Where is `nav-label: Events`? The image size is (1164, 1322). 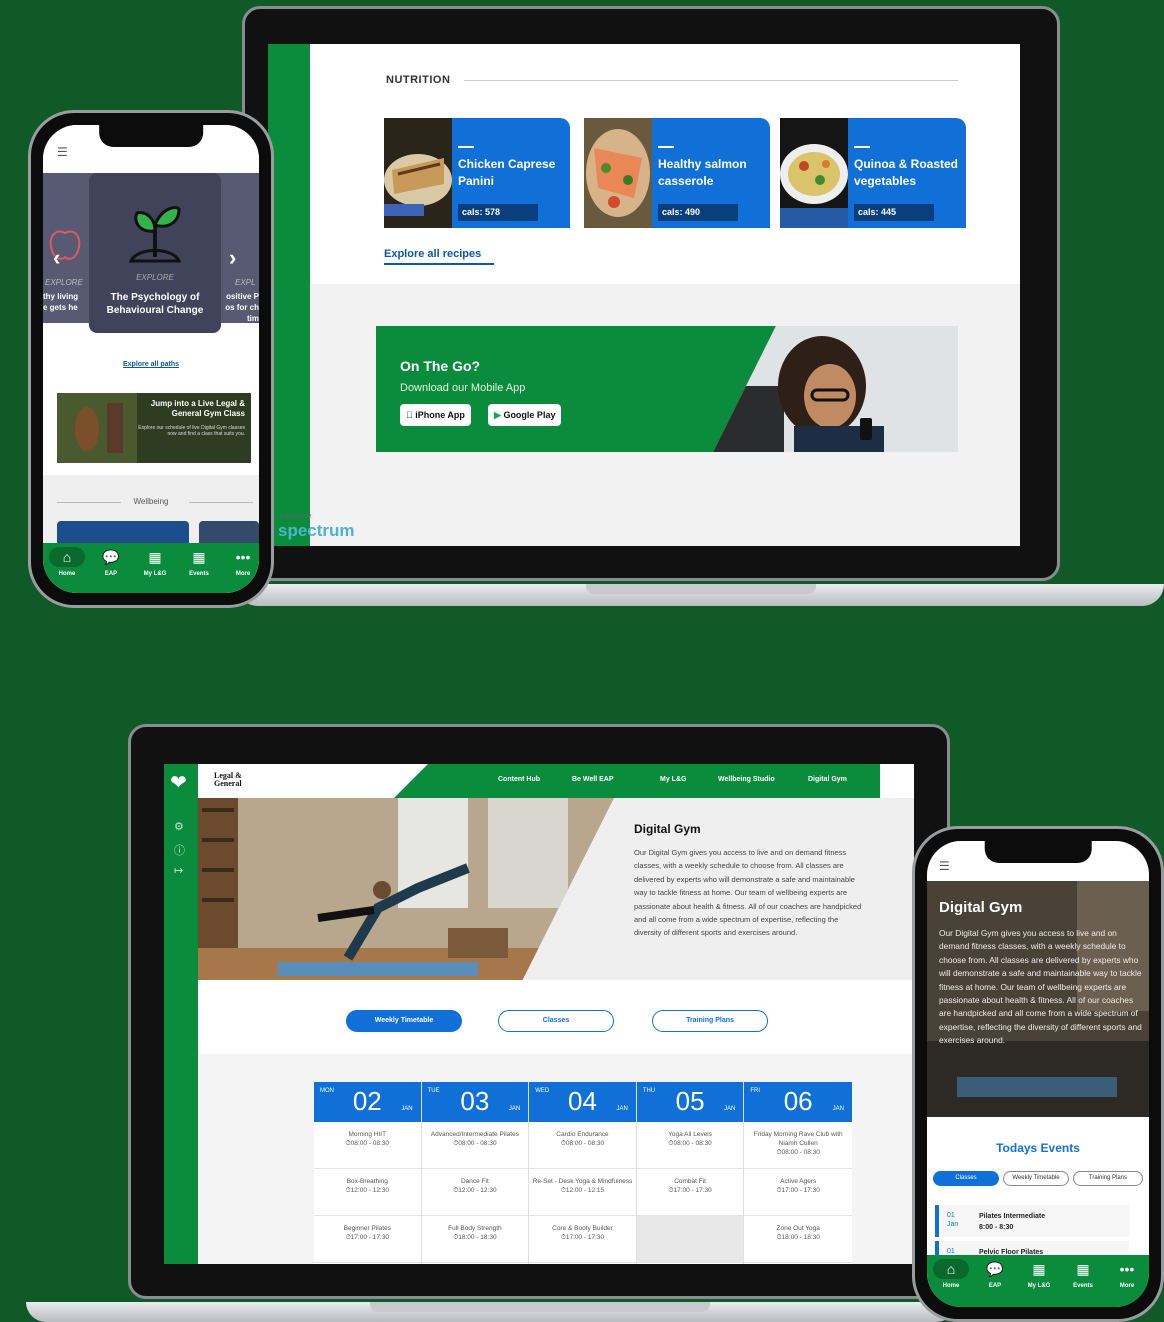 nav-label: Events is located at coordinates (199, 574).